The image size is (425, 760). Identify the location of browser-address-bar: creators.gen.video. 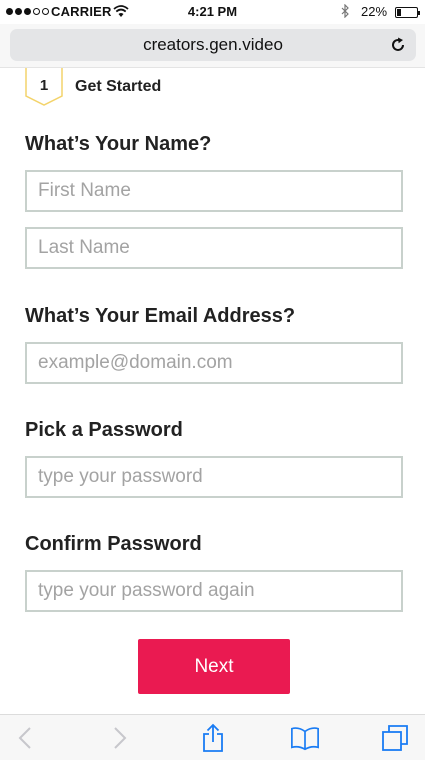
(212, 46).